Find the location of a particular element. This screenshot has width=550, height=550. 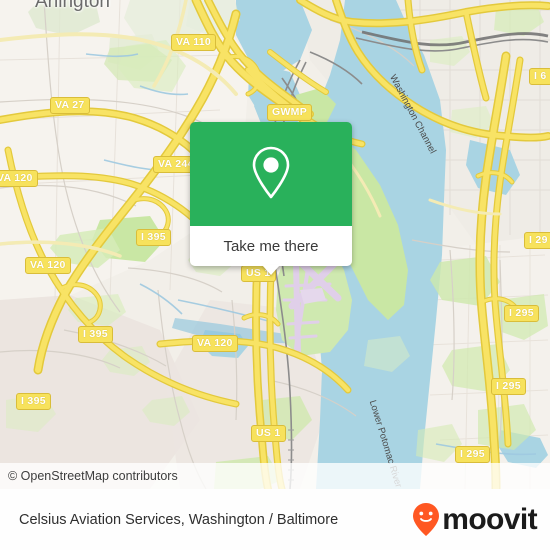

location-popup-card: Take me there is located at coordinates (271, 198).